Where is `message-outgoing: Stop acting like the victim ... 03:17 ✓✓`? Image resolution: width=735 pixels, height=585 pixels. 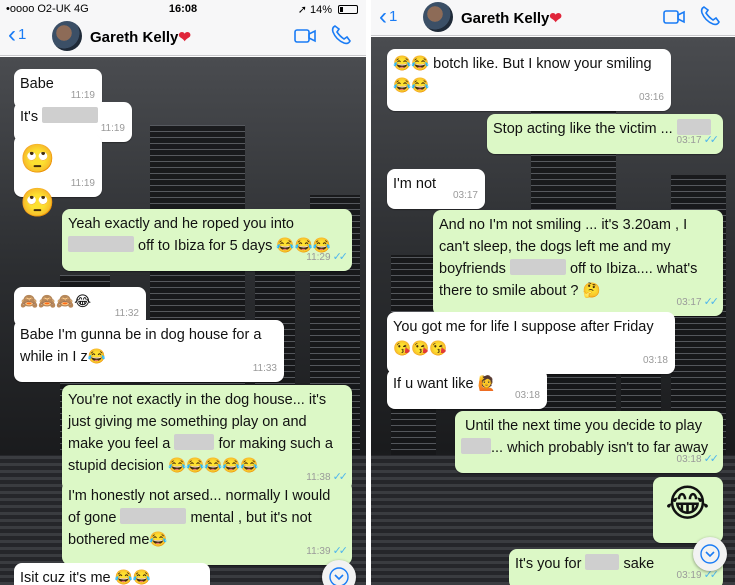
message-outgoing: Stop acting like the victim ... 03:17 ✓✓ is located at coordinates (605, 134).